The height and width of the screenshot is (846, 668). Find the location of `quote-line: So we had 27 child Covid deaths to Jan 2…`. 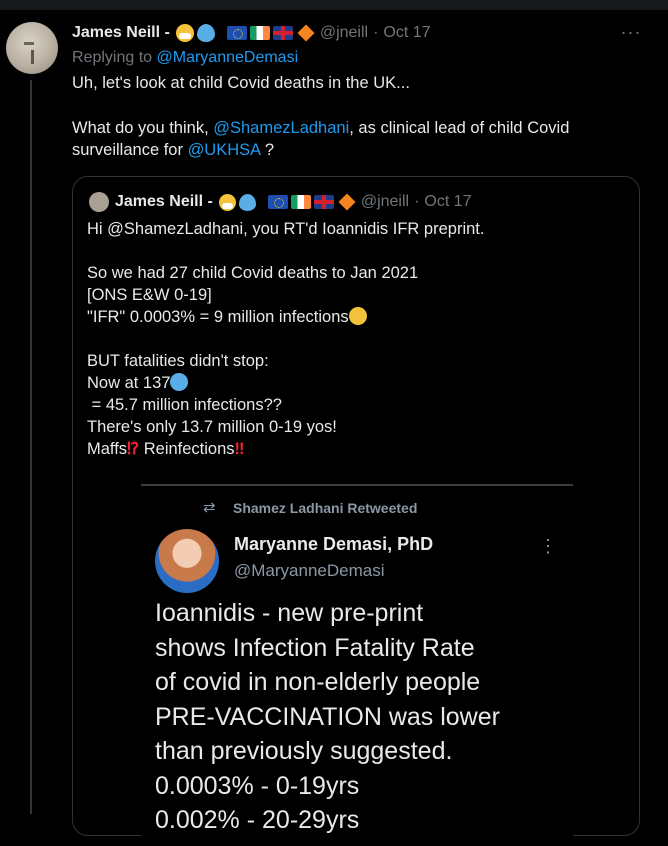

quote-line: So we had 27 child Covid deaths to Jan 2… is located at coordinates (253, 273).